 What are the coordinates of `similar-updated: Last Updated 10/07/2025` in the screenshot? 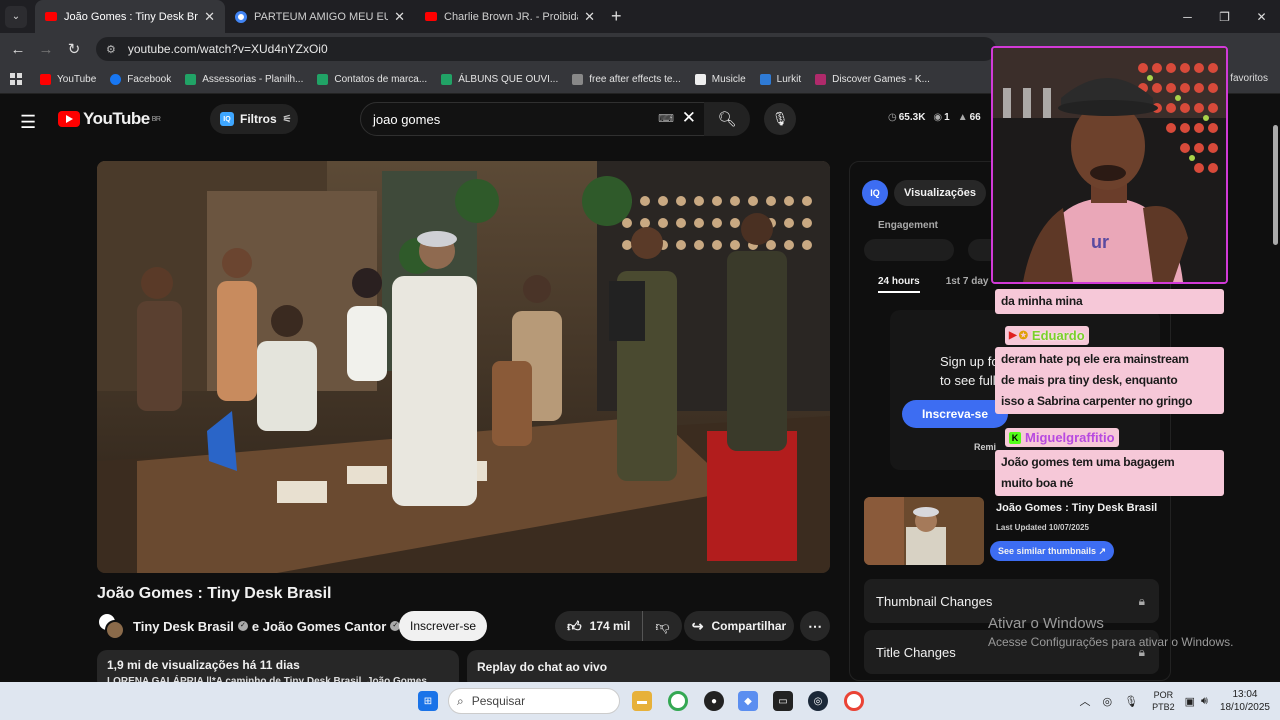 It's located at (1042, 527).